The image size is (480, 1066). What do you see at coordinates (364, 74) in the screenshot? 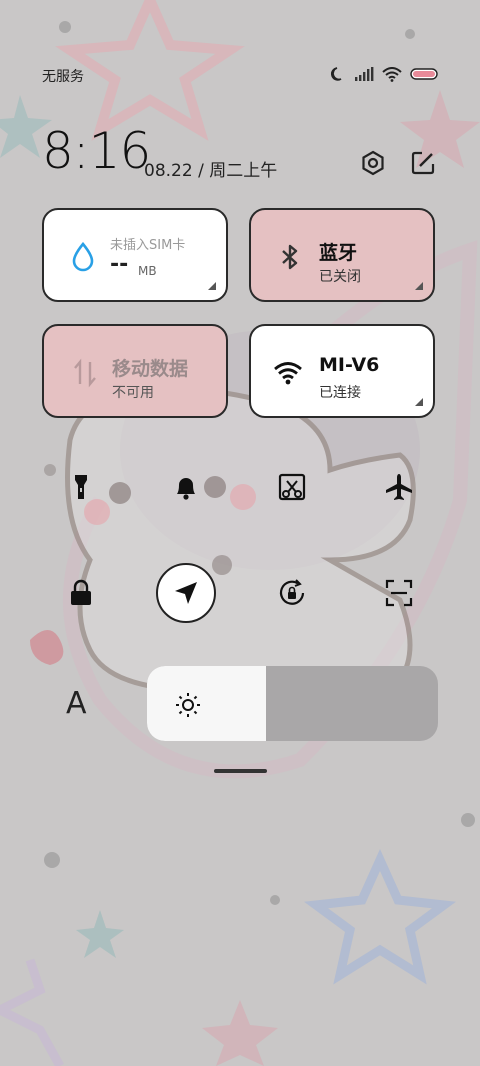
I see `signal-icon` at bounding box center [364, 74].